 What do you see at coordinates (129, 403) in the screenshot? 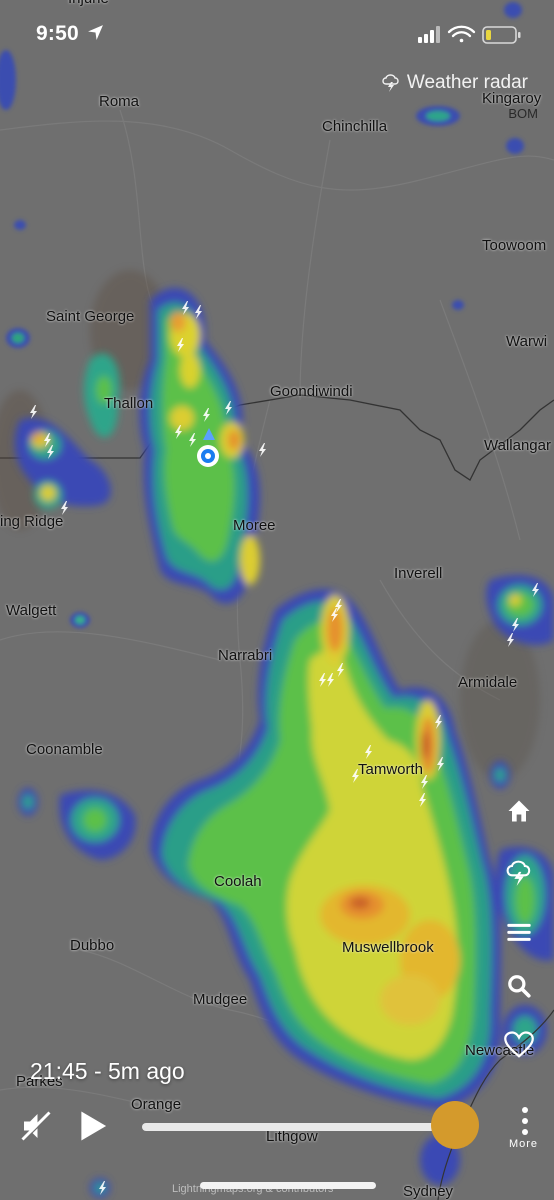
I see `place-label: Thallon` at bounding box center [129, 403].